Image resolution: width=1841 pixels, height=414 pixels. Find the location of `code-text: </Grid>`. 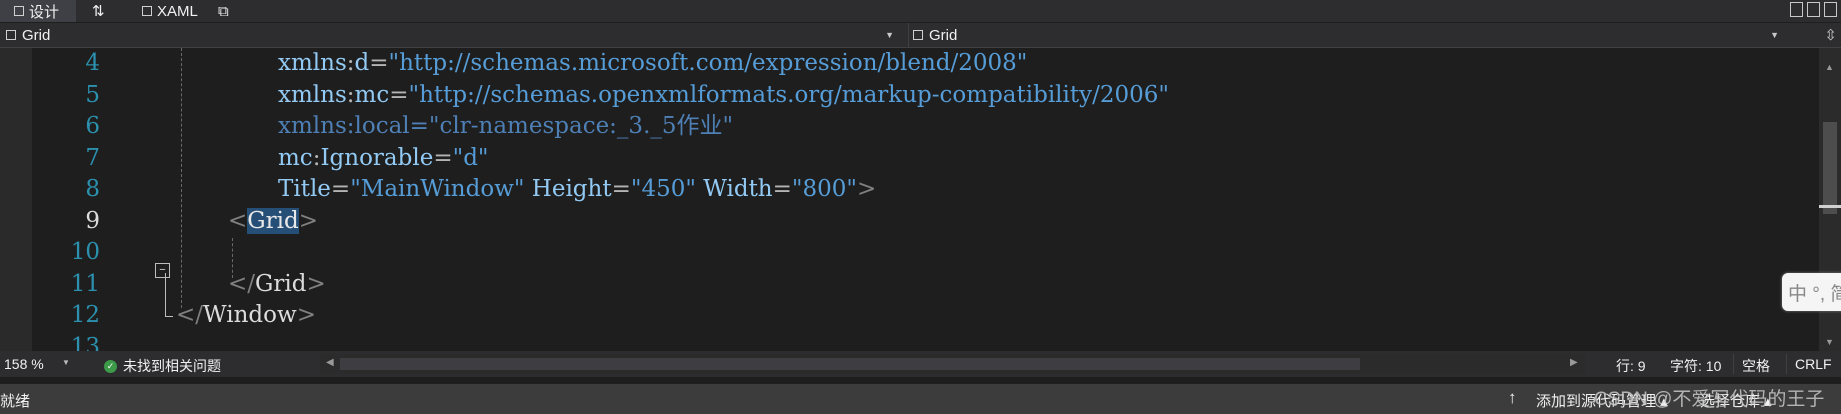

code-text: </Grid> is located at coordinates (277, 284).